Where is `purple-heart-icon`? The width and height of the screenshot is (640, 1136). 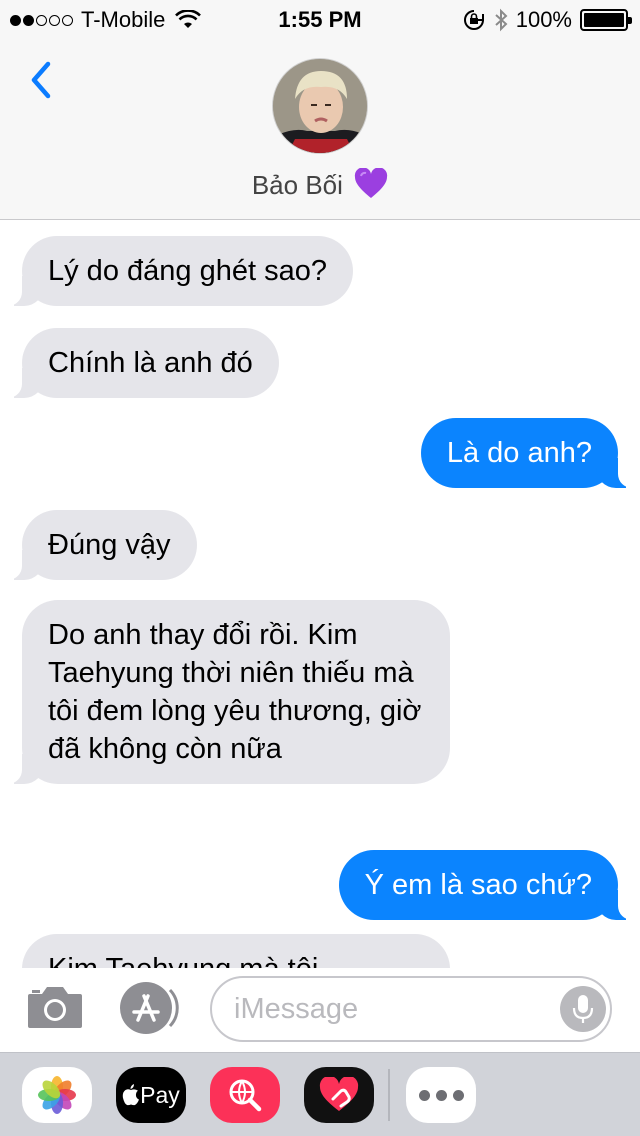 purple-heart-icon is located at coordinates (371, 183).